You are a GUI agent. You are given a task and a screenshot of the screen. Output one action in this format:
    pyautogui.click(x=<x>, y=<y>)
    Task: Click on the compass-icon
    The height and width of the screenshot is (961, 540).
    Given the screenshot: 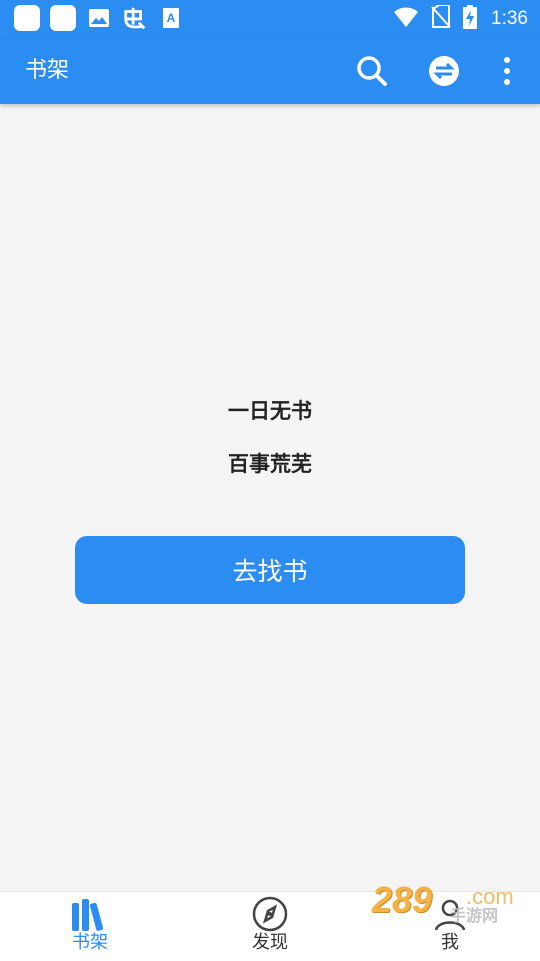 What is the action you would take?
    pyautogui.click(x=270, y=914)
    